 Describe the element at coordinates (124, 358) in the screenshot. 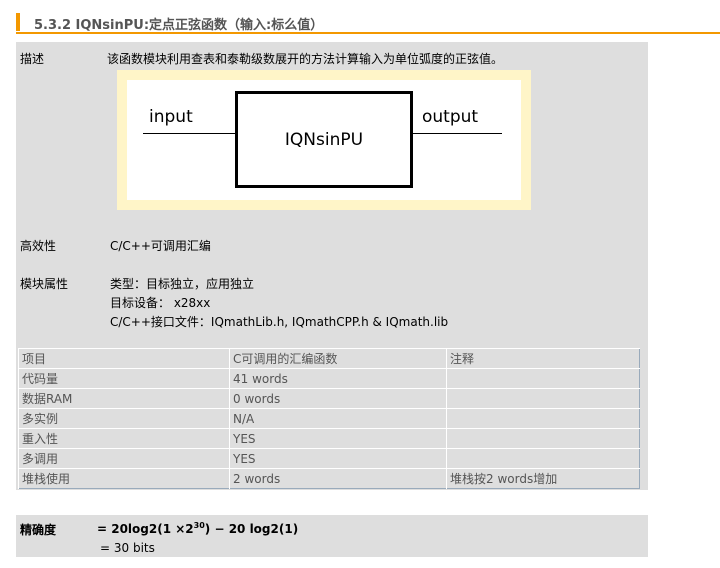

I see `table-cell: 项目` at that location.